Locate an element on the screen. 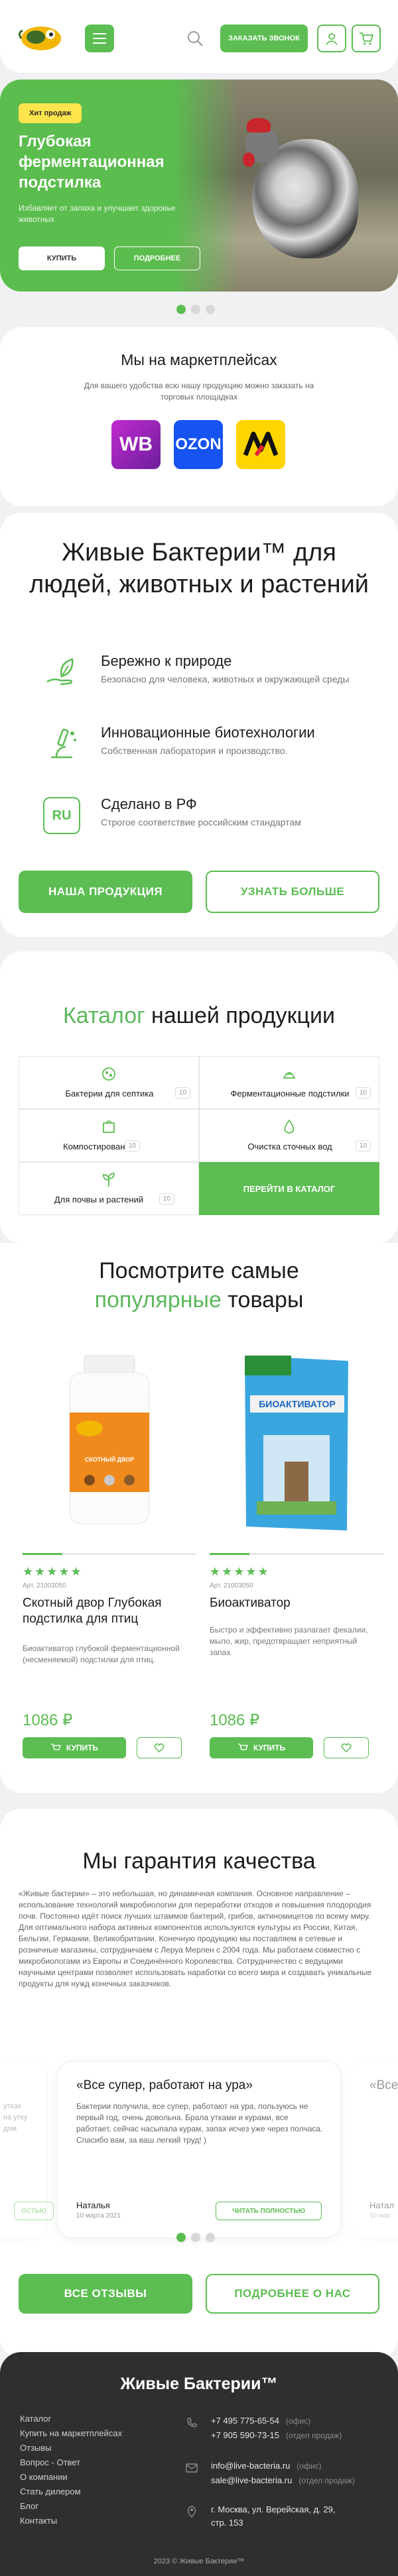  go-to-catalog-button: ПЕРЕЙТИ В КАТАЛОГ is located at coordinates (289, 1188).